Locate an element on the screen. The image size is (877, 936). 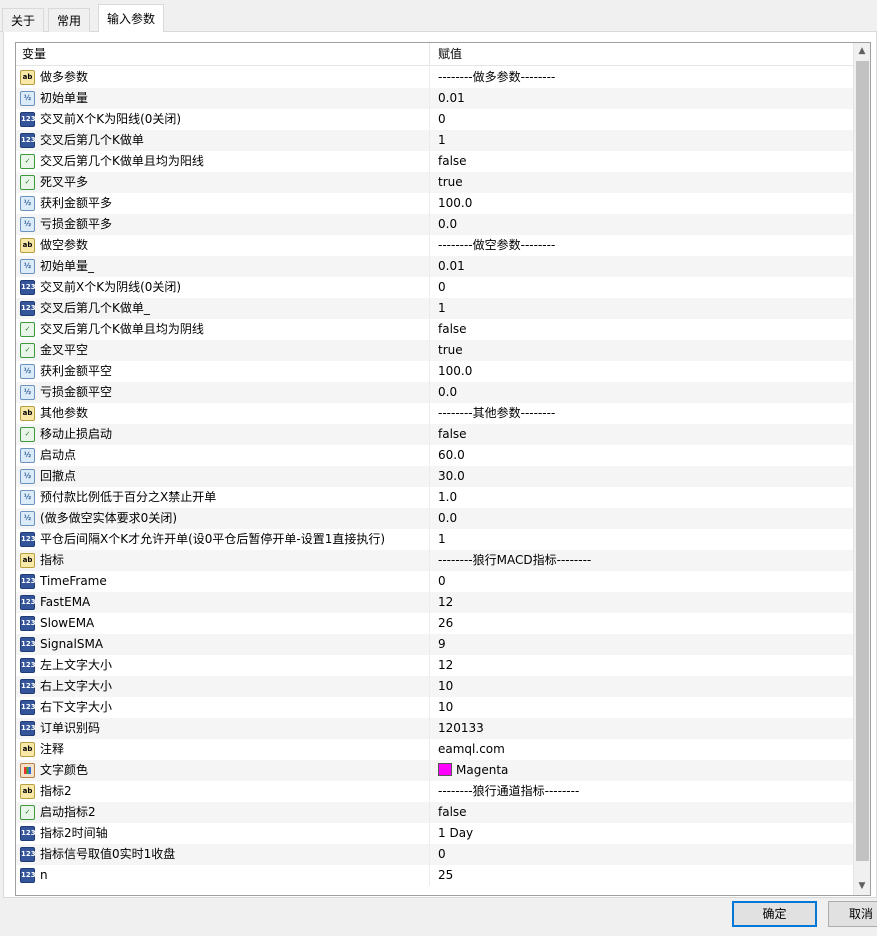
parameter-row: 启动点 ½ 60.0 is located at coordinates (435, 455).